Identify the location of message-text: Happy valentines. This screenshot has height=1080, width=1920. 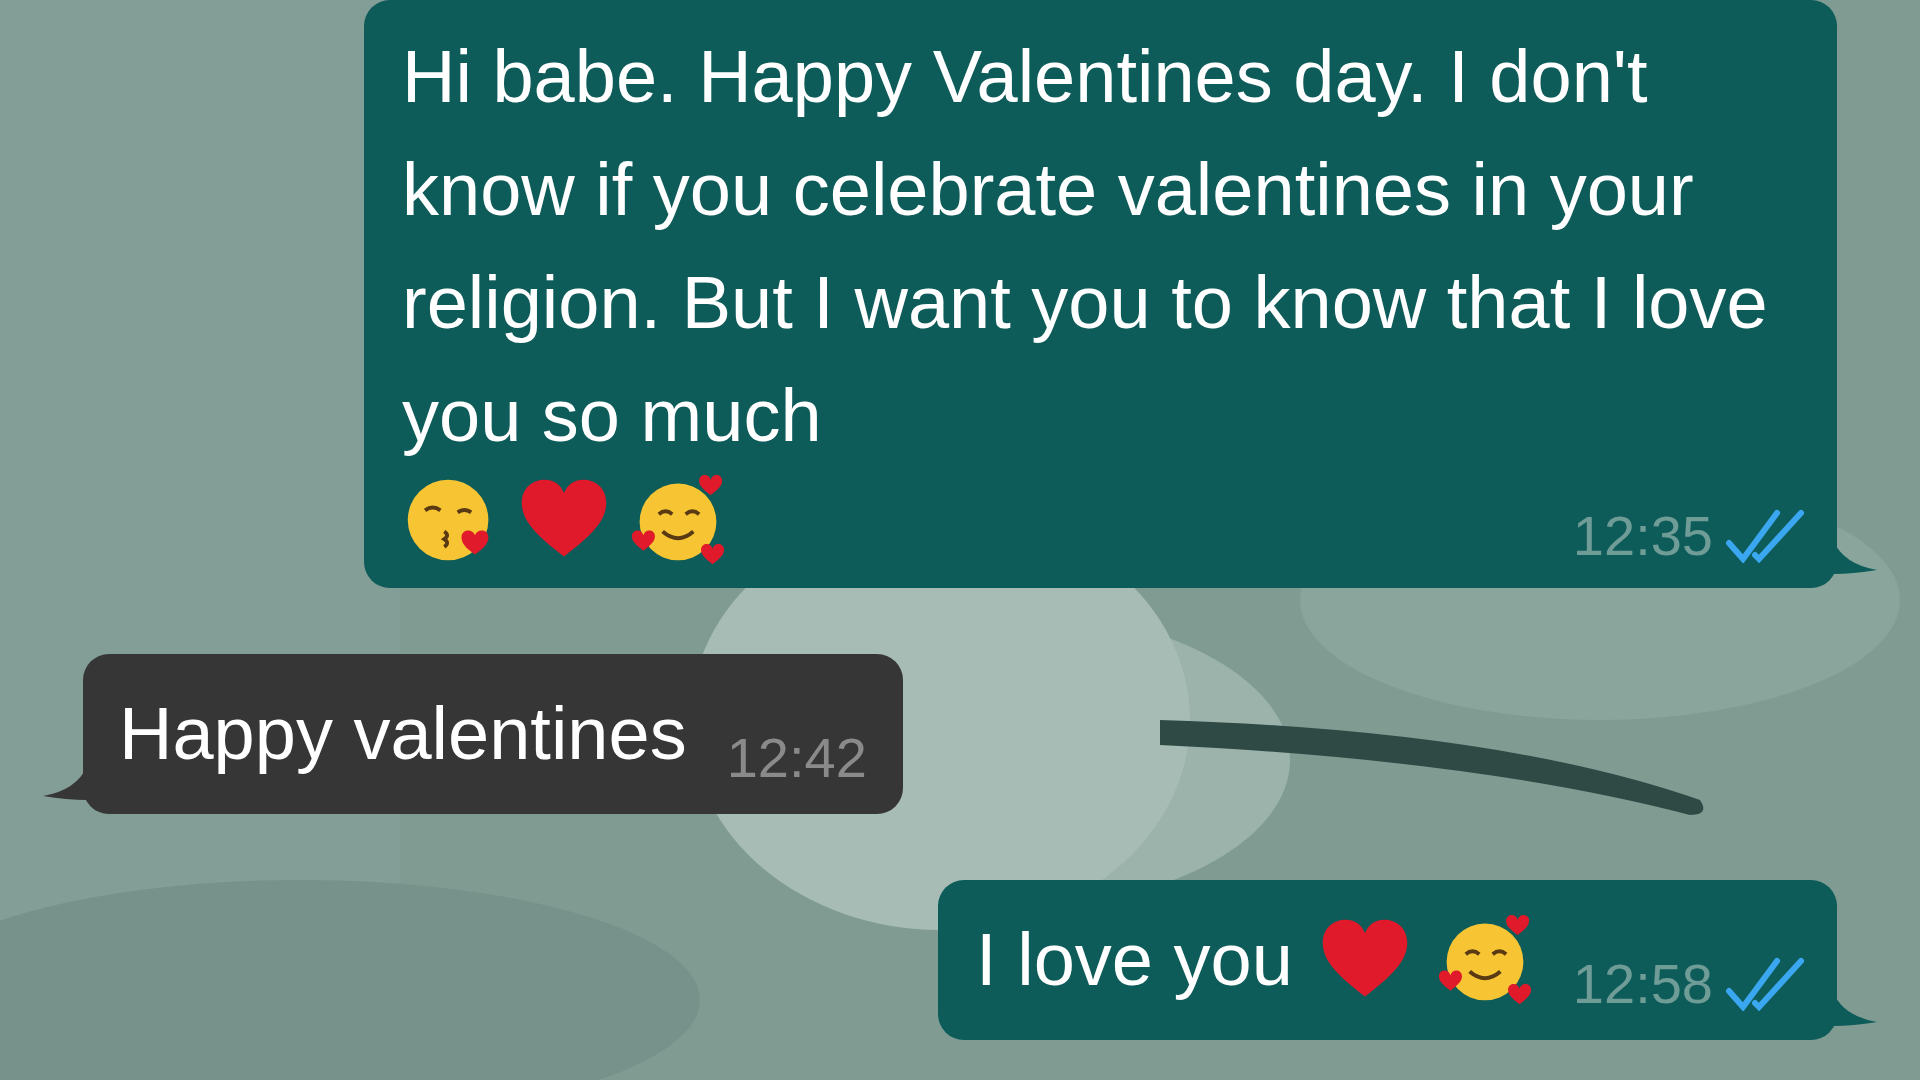
(403, 734).